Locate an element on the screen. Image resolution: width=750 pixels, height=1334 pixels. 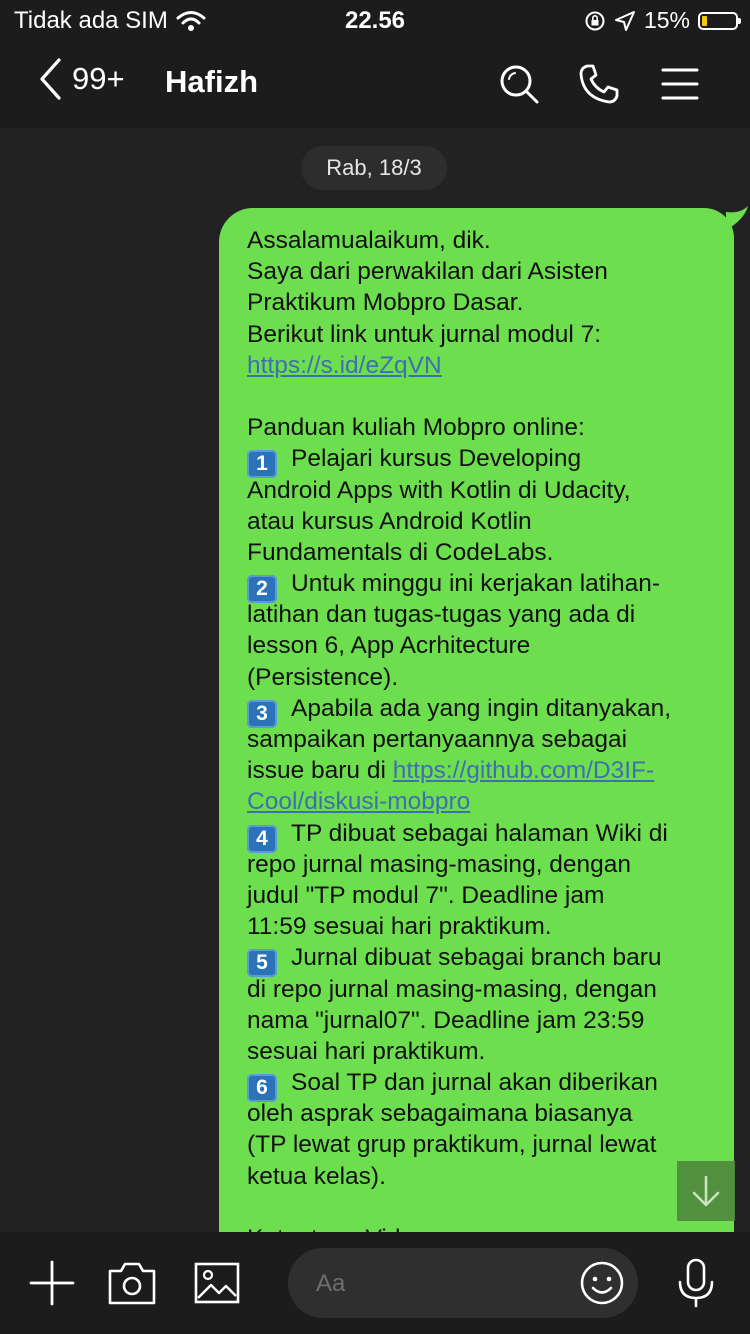
message-line: TP dibuat sebagai halaman Wiki di is located at coordinates (479, 833).